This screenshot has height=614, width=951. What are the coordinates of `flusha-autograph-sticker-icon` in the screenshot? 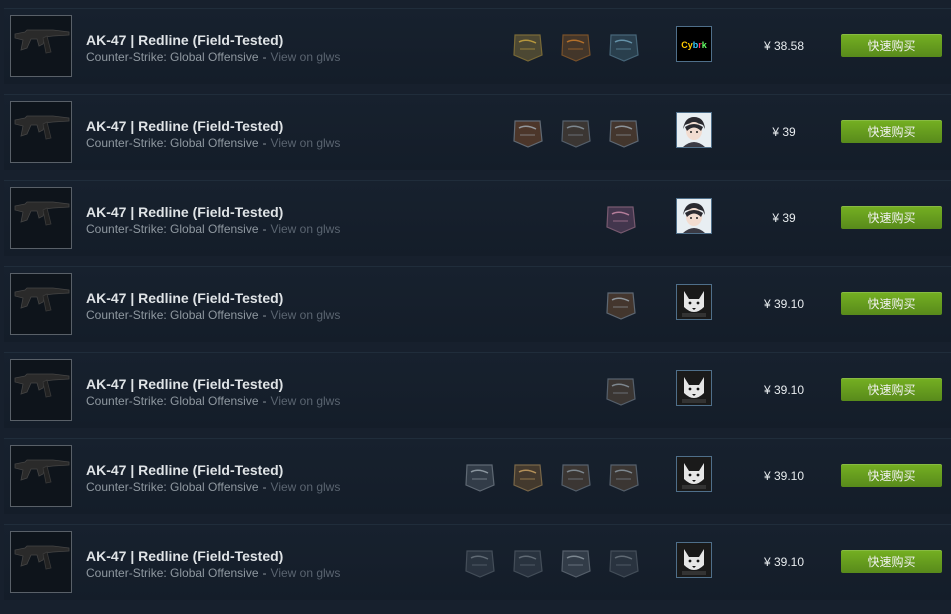 It's located at (528, 477).